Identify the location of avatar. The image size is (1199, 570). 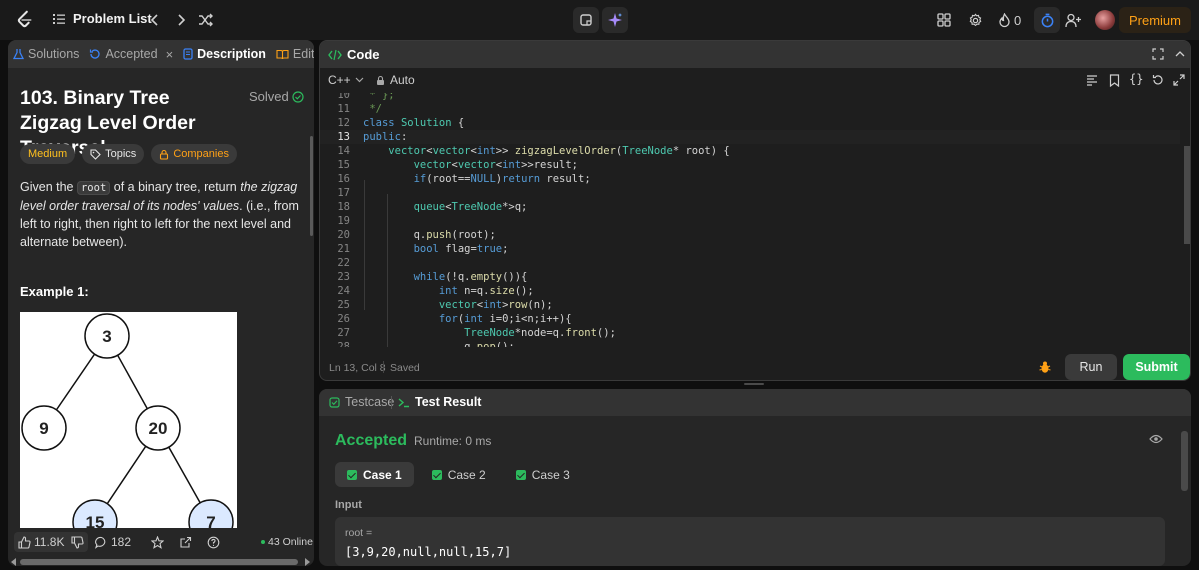
(1105, 20).